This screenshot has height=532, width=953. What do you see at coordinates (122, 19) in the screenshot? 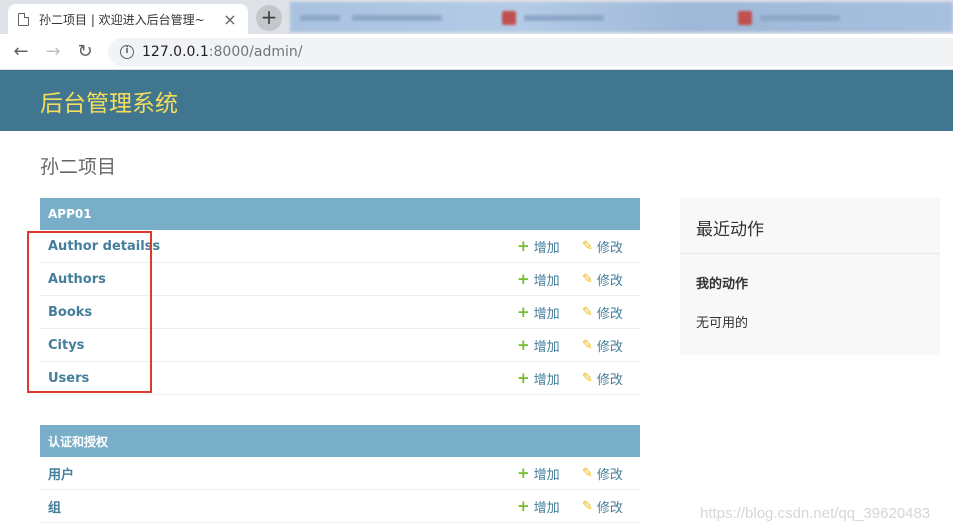
I see `tab-title: 孙二项目 | 欢迎进入后台管理~` at bounding box center [122, 19].